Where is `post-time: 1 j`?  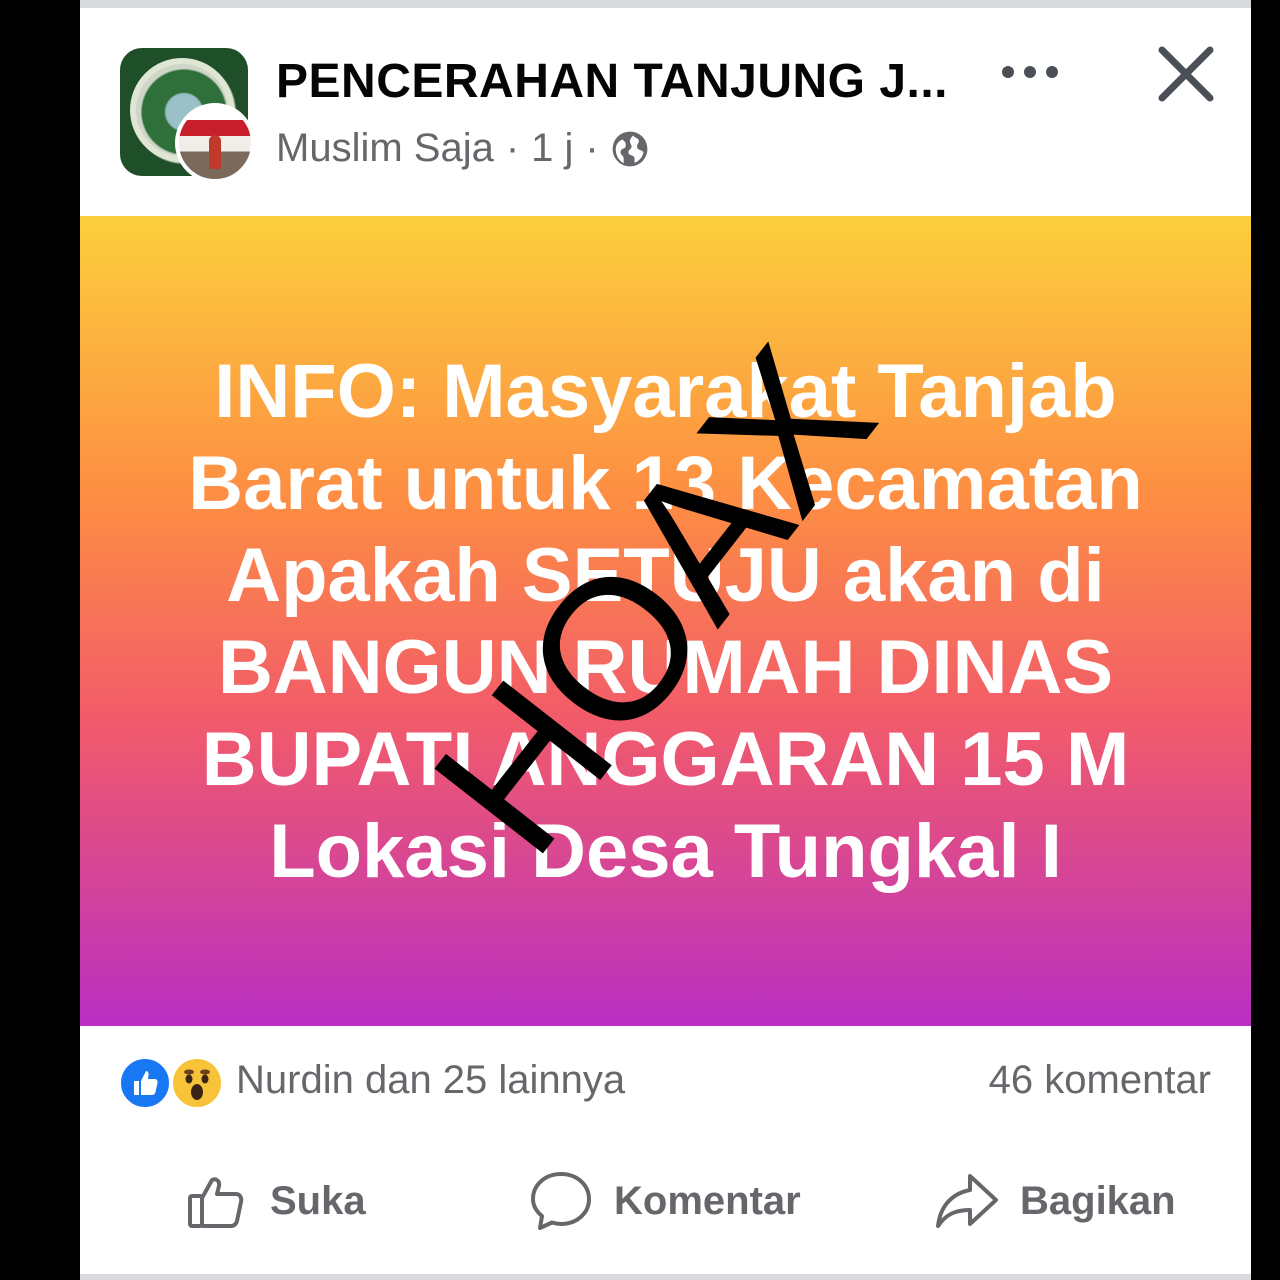 post-time: 1 j is located at coordinates (552, 148).